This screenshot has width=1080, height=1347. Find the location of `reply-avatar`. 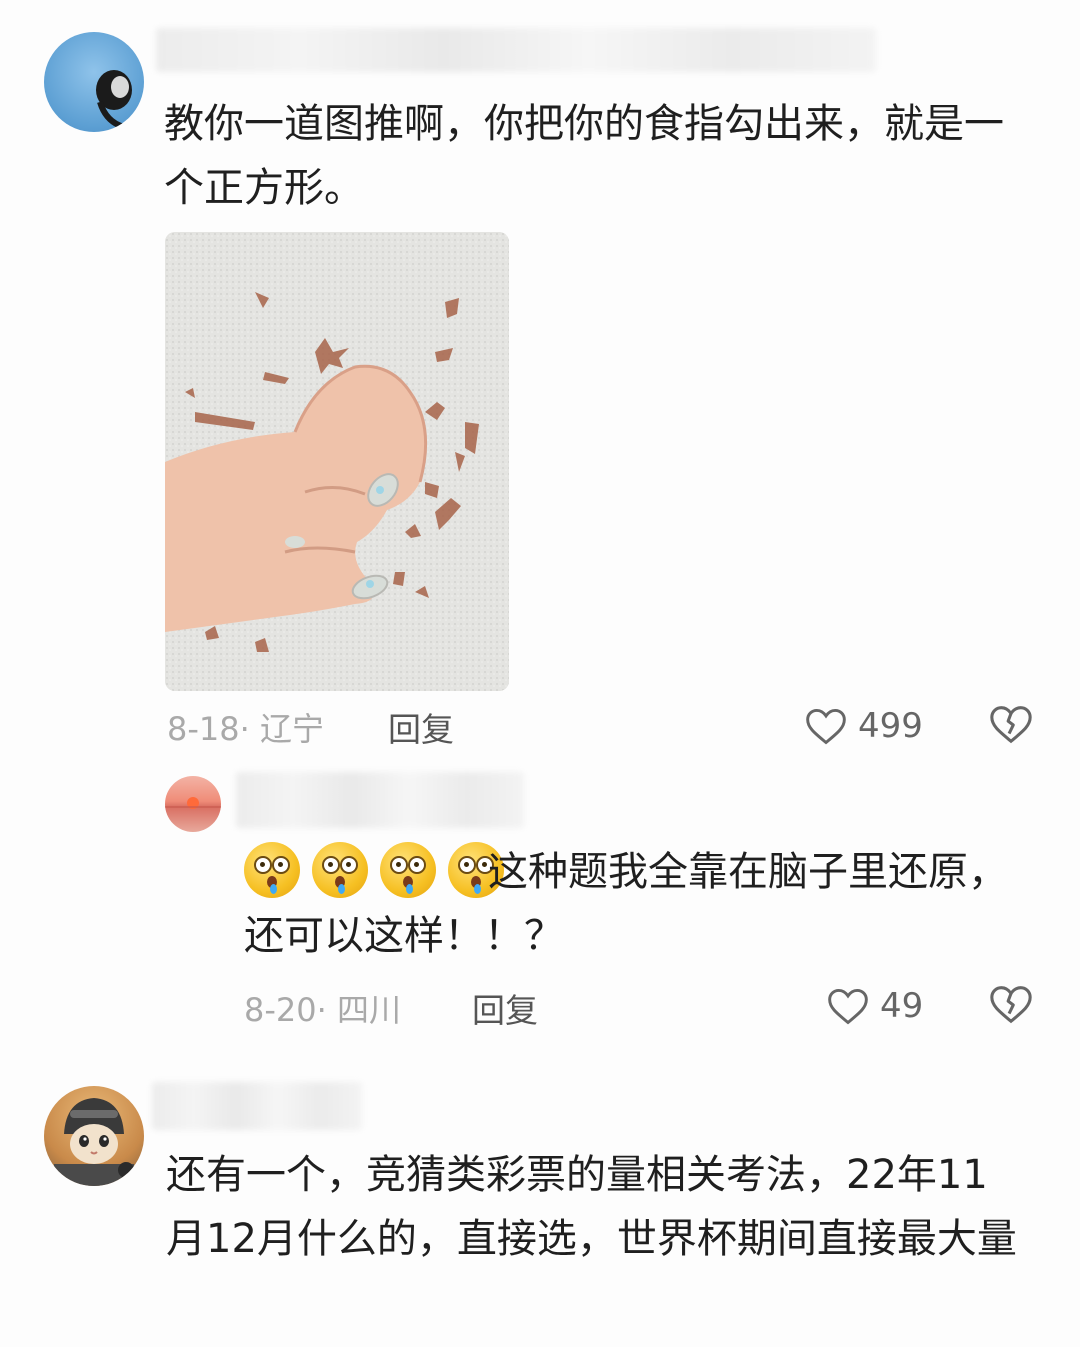

reply-avatar is located at coordinates (193, 804).